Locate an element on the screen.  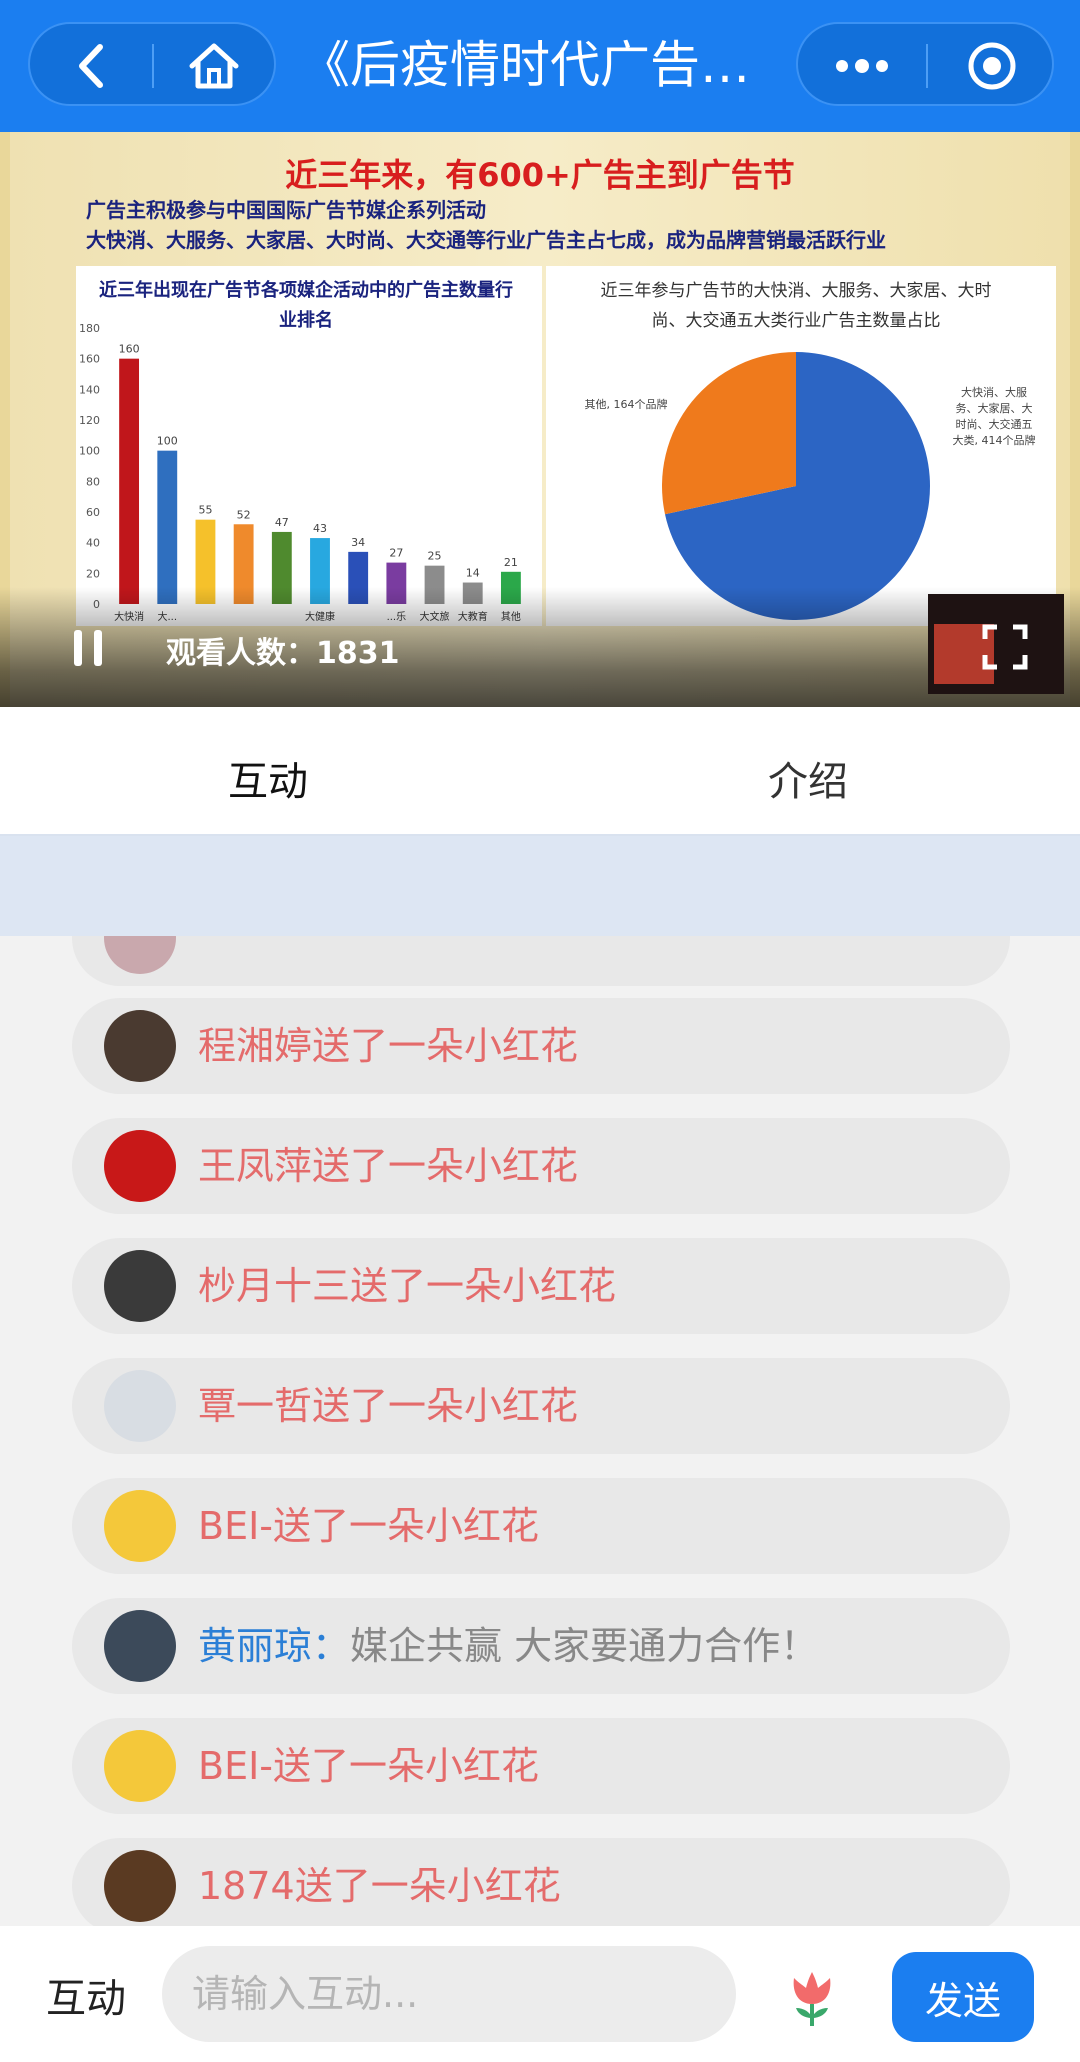
pie-label-main: 时尚、大交通五 is located at coordinates (994, 424).